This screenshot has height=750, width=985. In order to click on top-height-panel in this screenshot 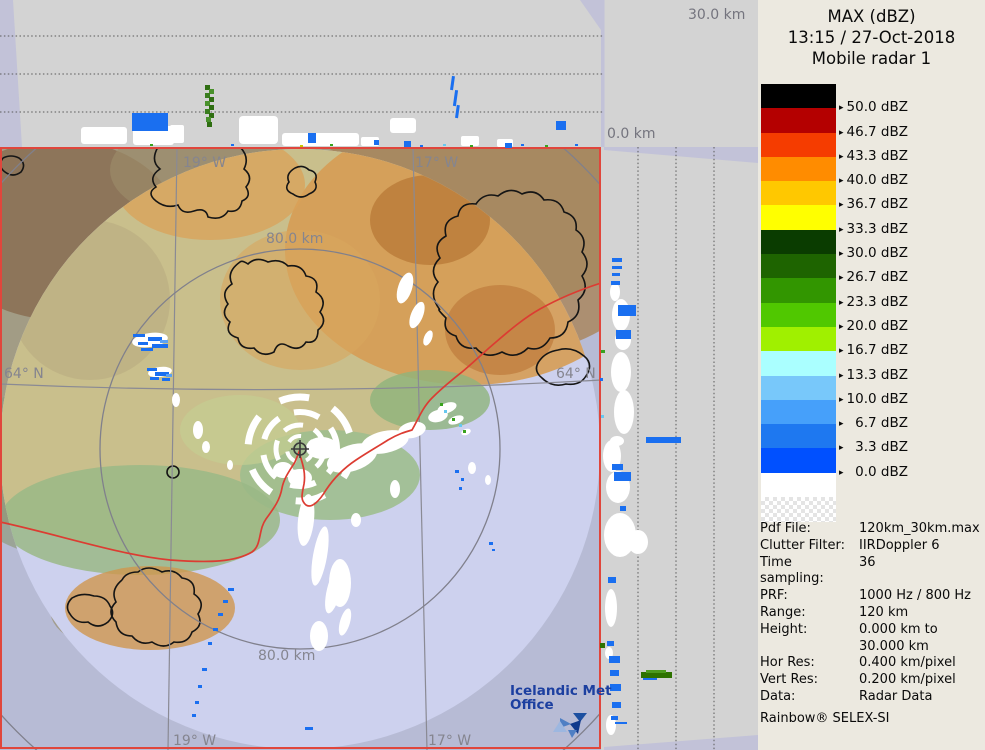, I will do `click(302, 74)`.